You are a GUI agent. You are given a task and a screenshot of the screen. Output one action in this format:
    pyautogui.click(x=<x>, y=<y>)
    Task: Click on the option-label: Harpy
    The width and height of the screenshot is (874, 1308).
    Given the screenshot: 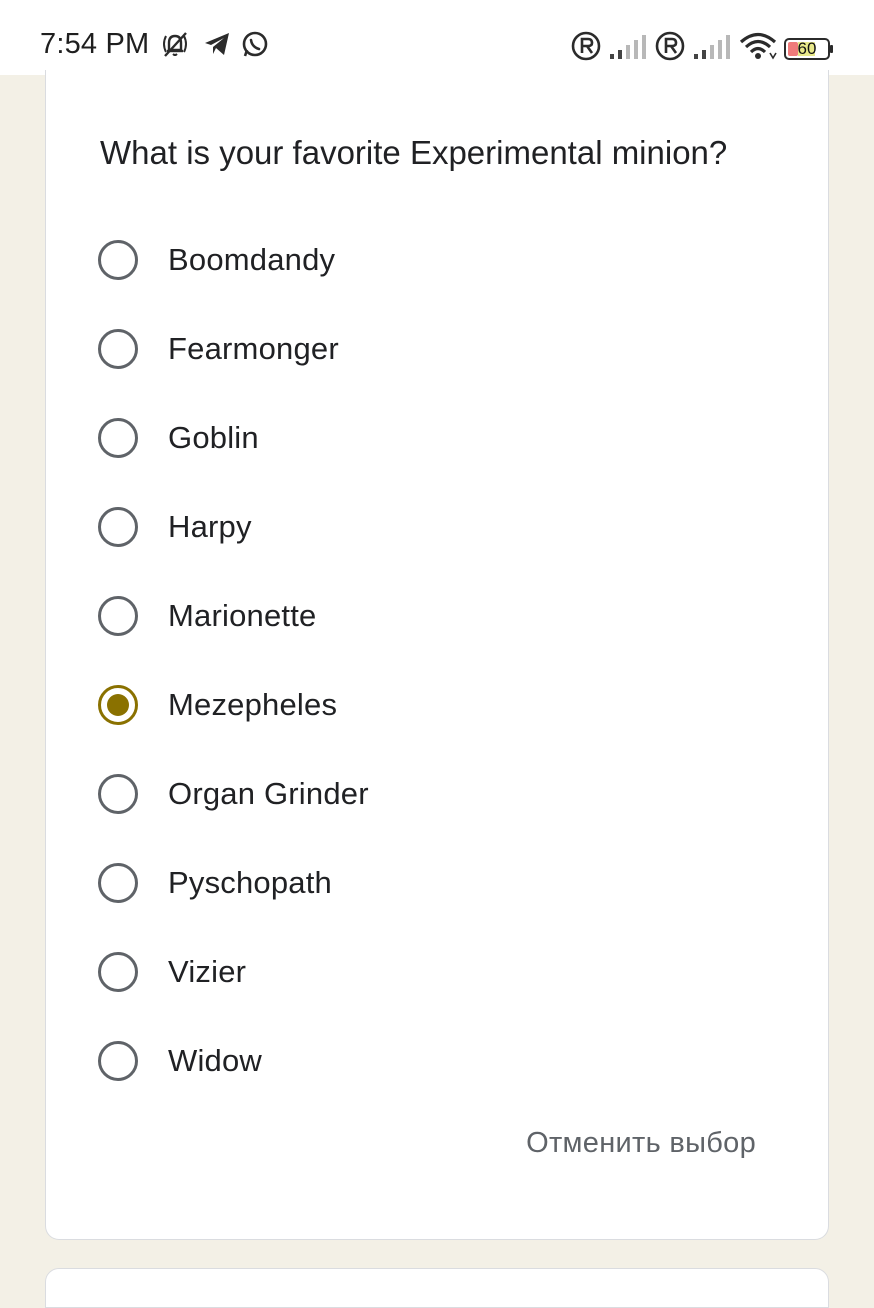 What is the action you would take?
    pyautogui.click(x=210, y=526)
    